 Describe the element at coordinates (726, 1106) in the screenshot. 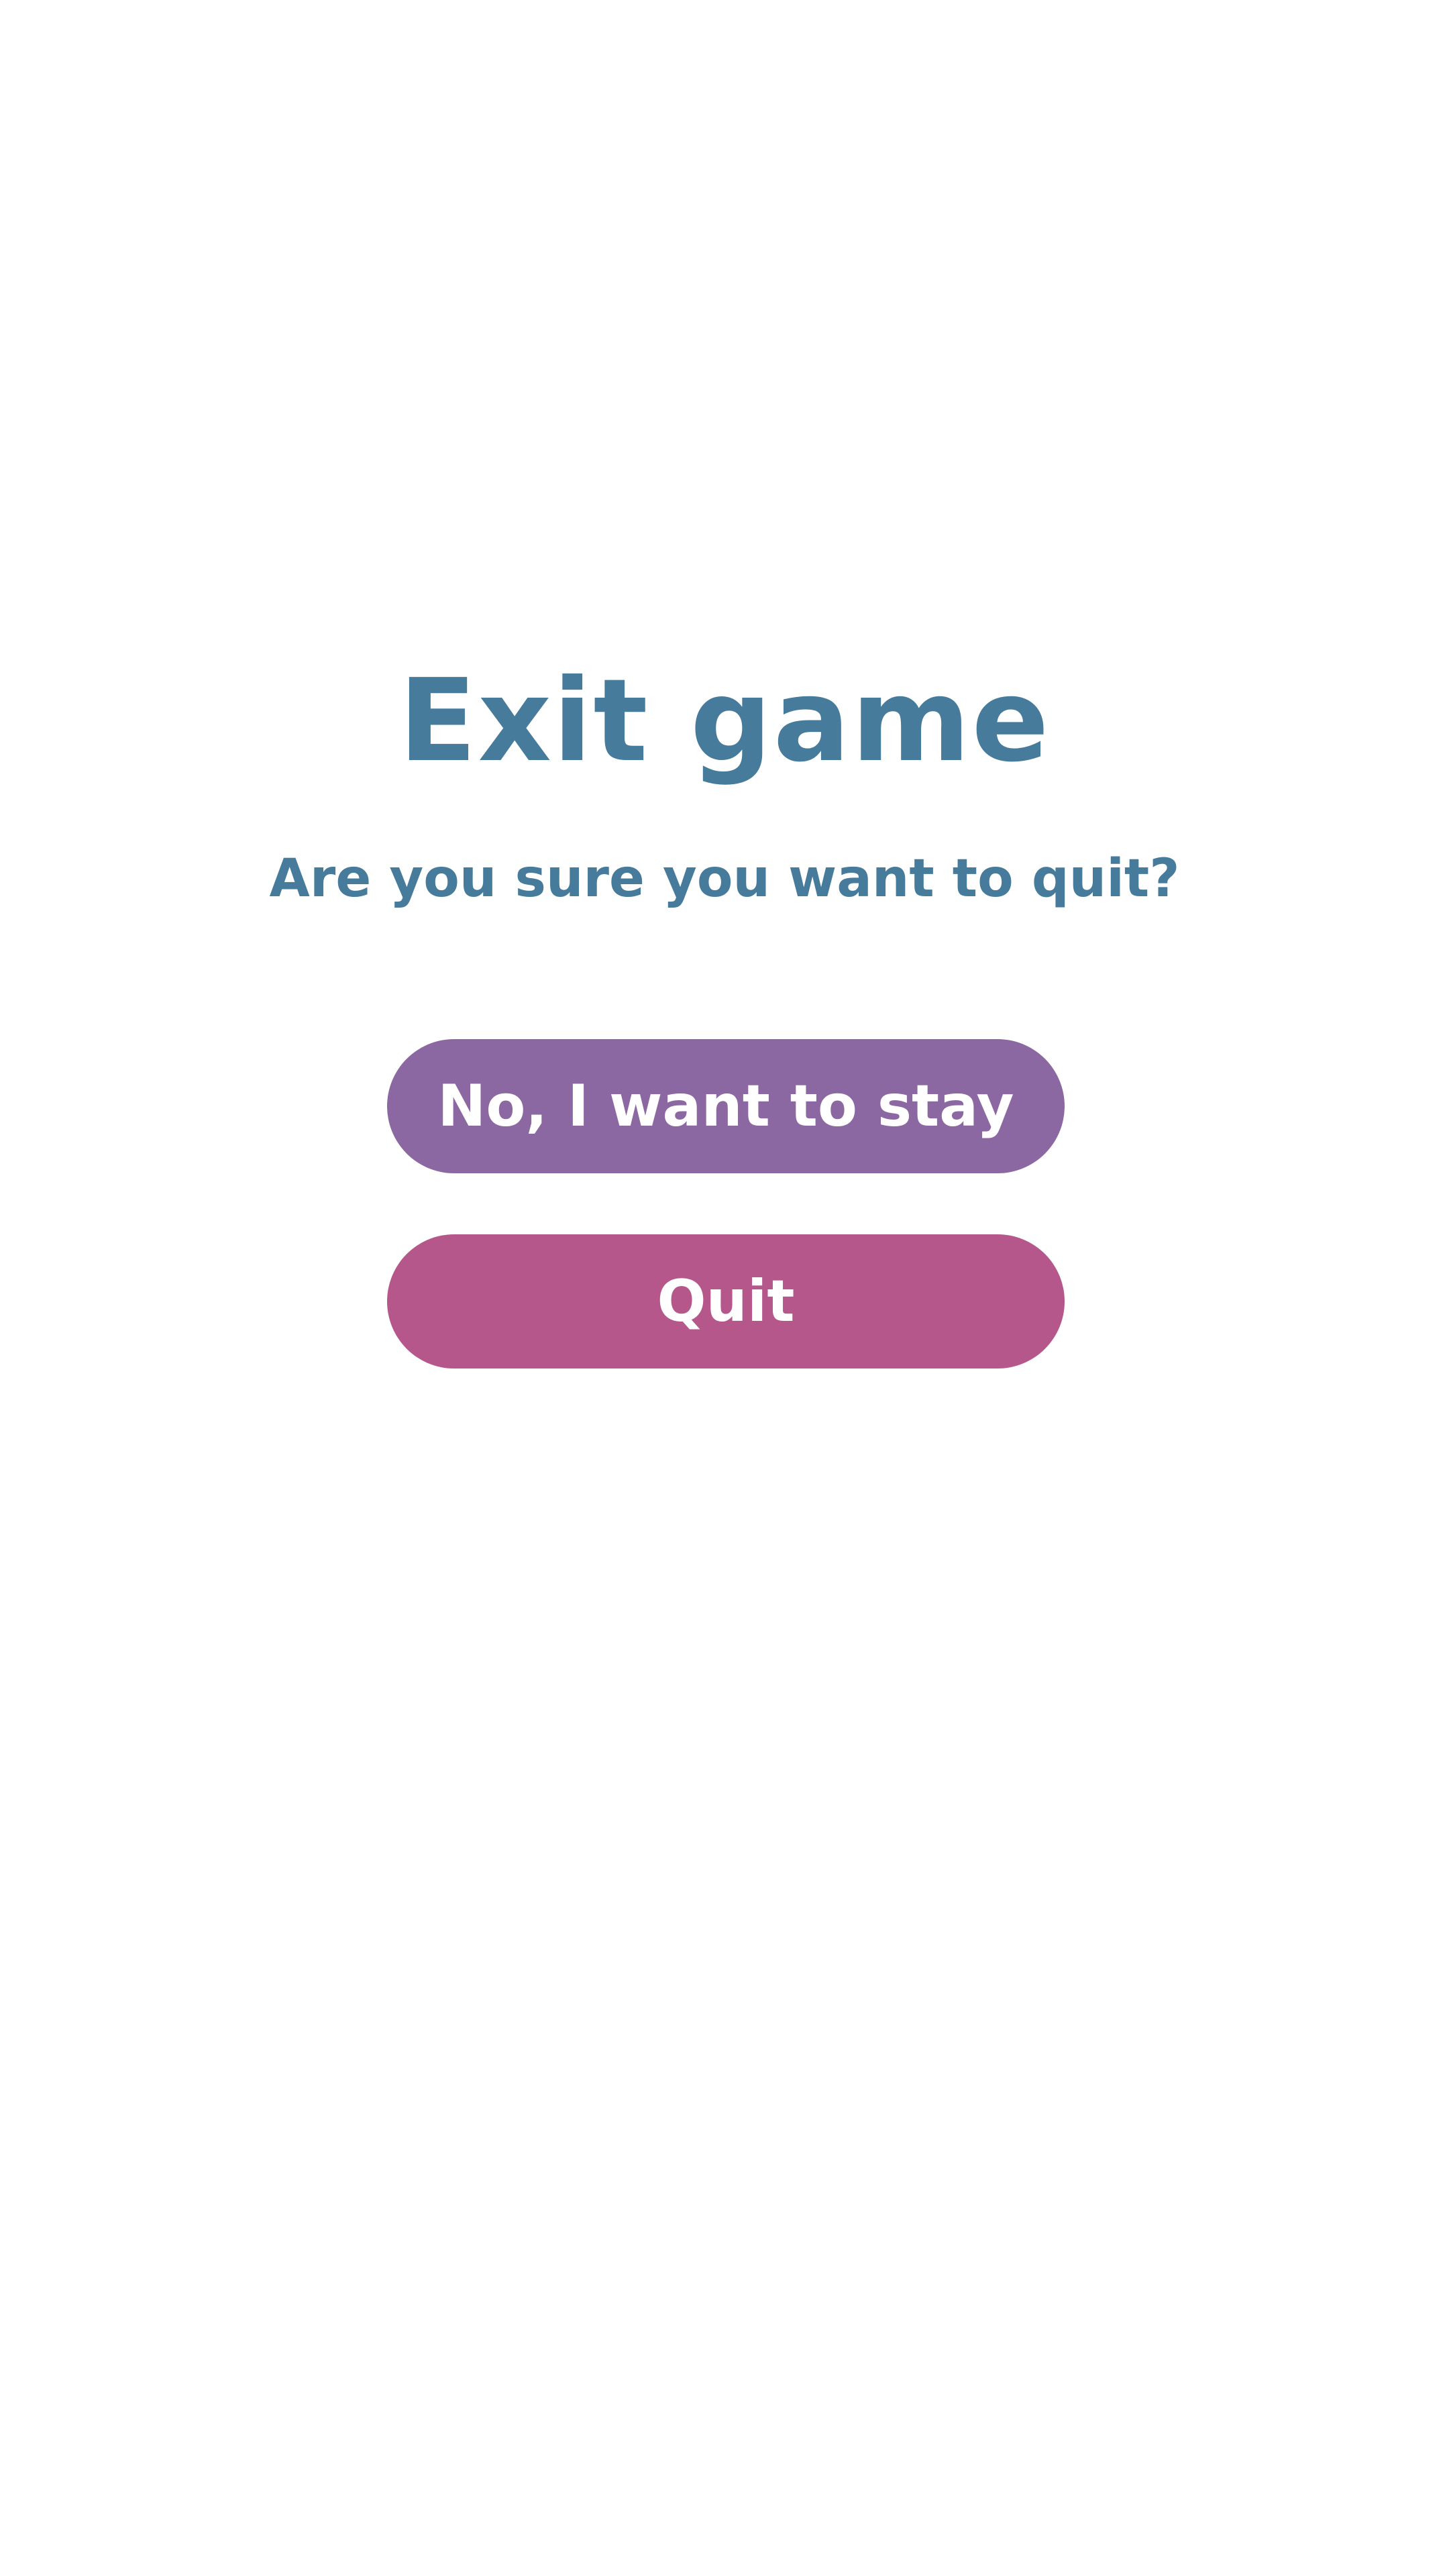

I see `stay-button: No, I want to stay` at that location.